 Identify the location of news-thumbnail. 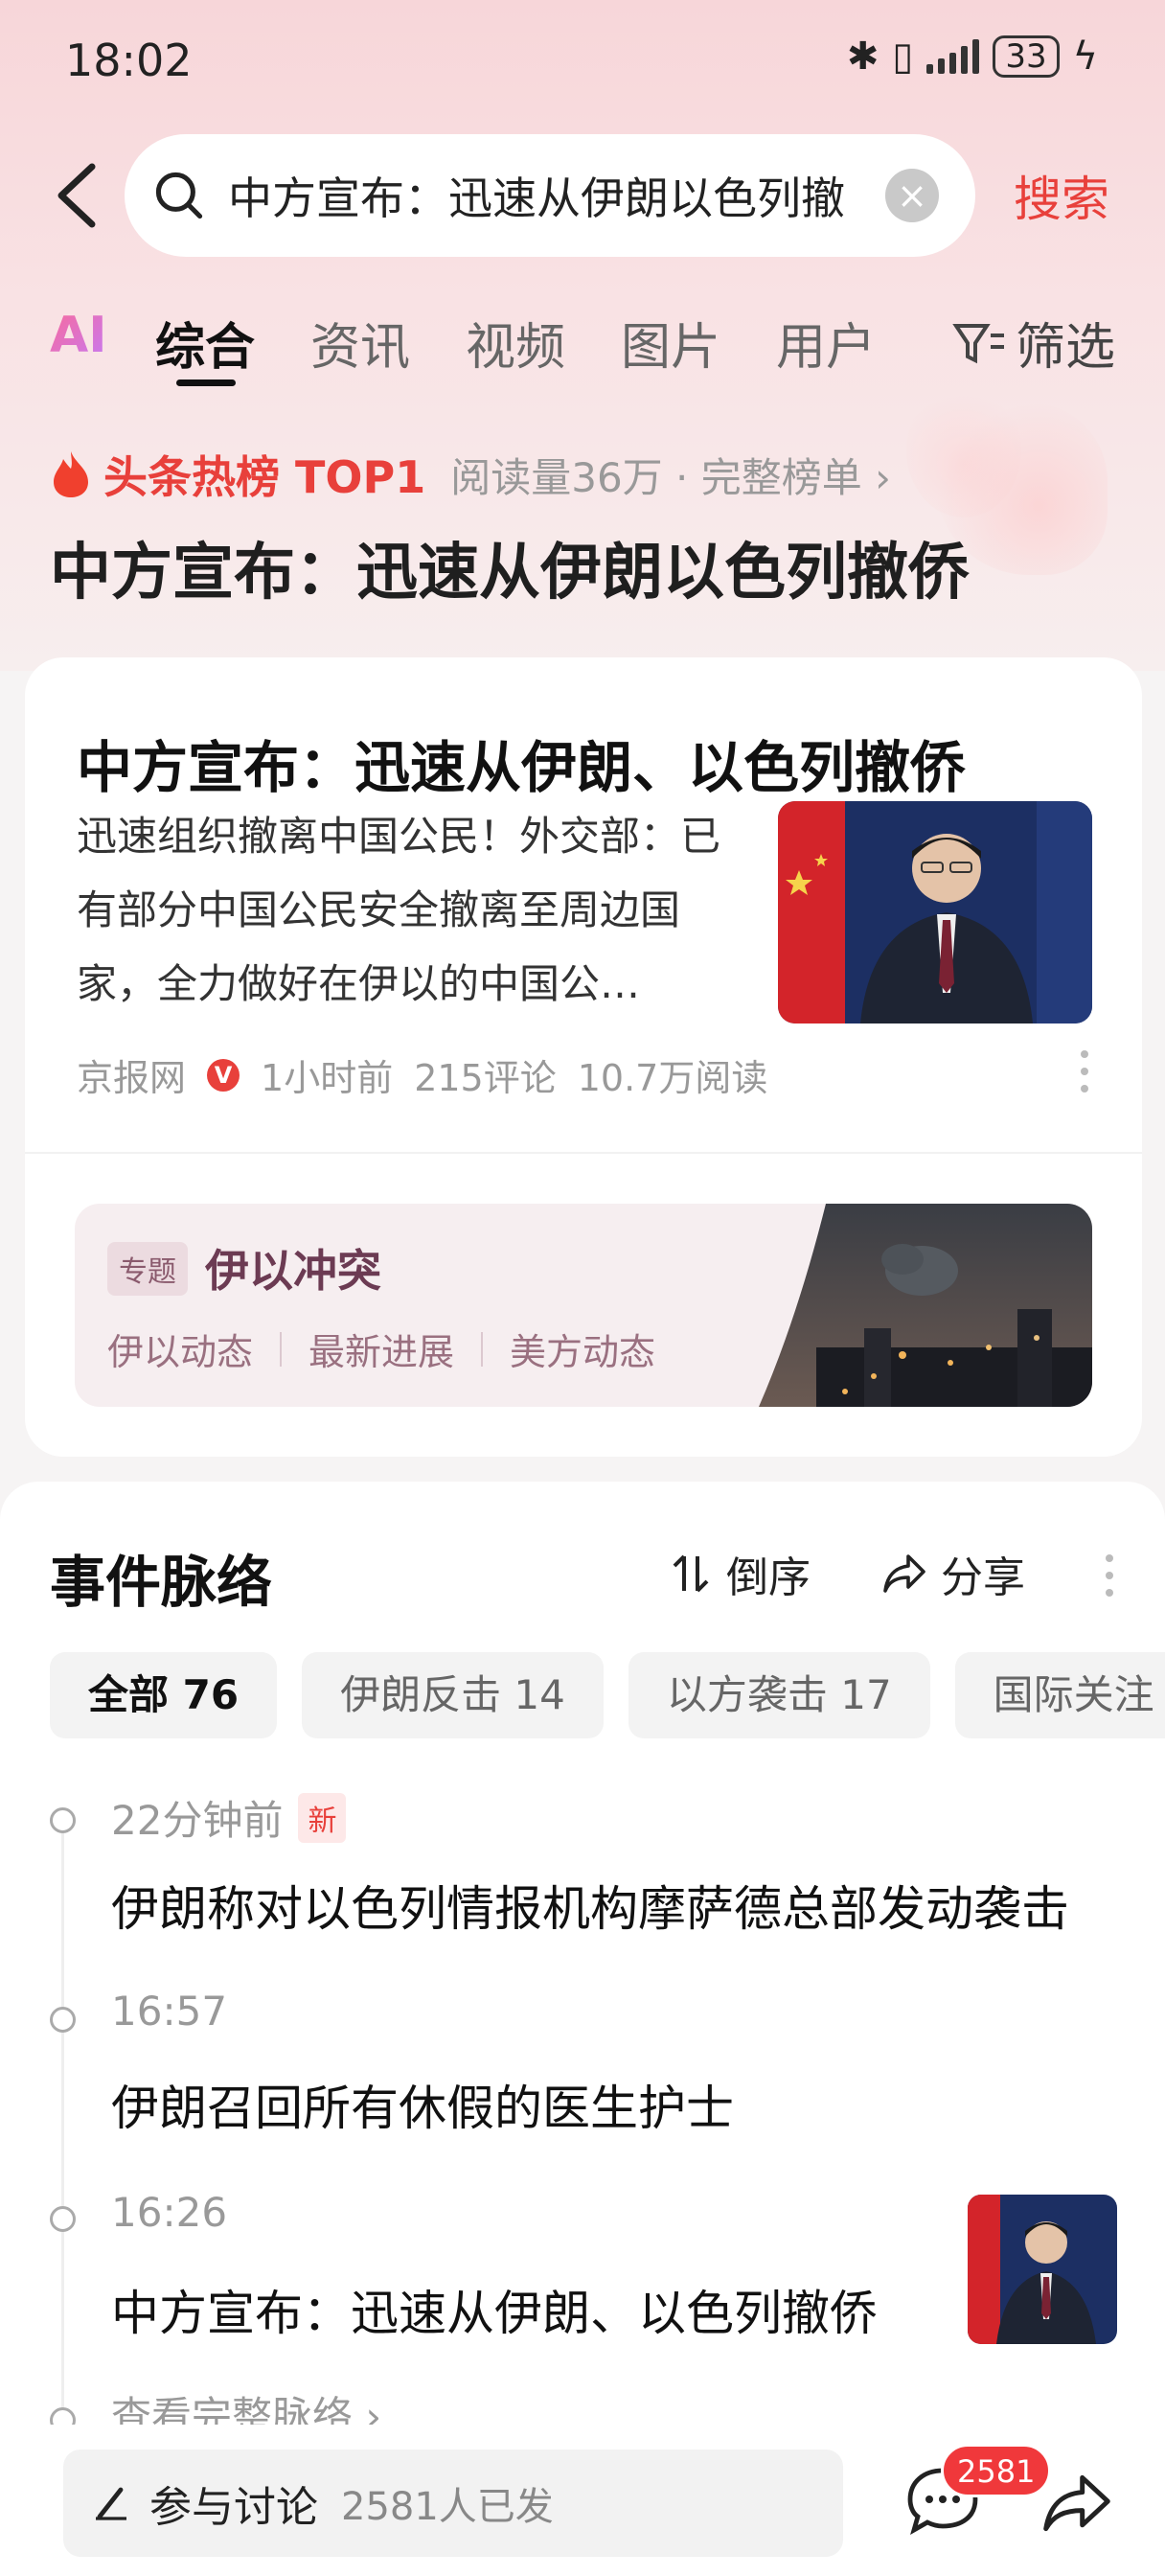
(935, 912).